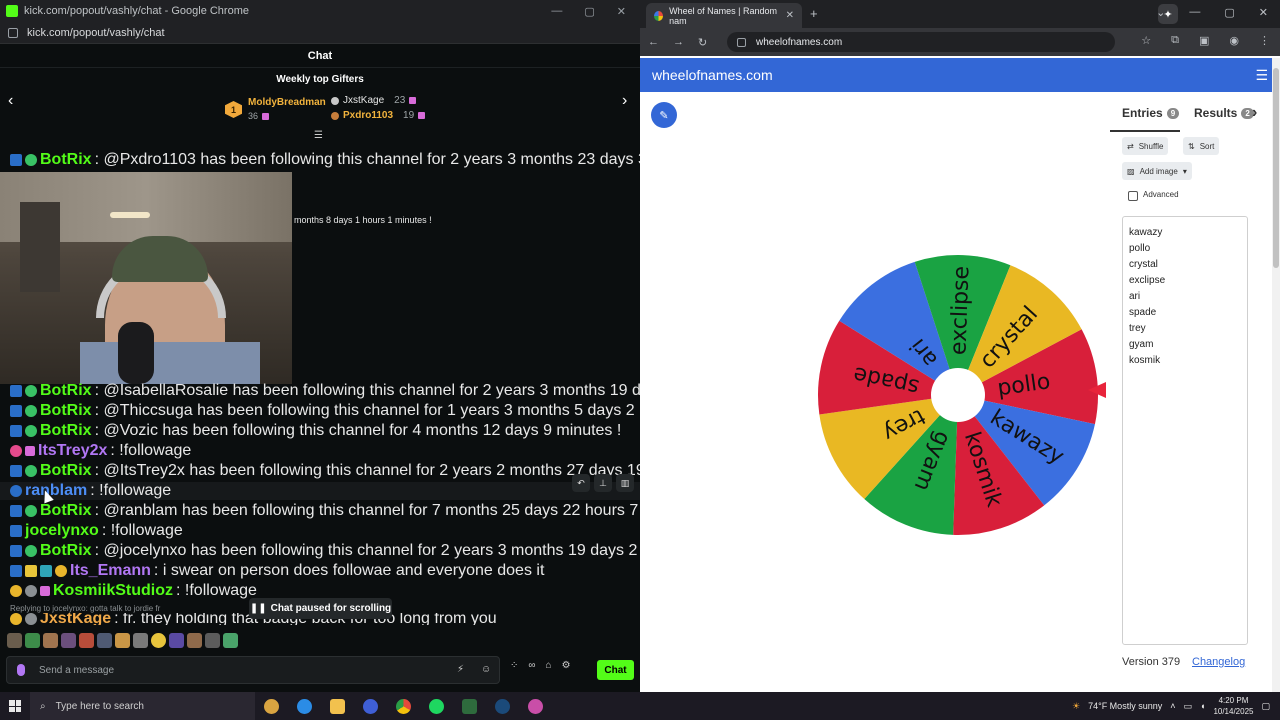 This screenshot has width=1280, height=720. Describe the element at coordinates (275, 109) in the screenshot. I see `gifter-first: 1 MoldyBreadman 36` at that location.